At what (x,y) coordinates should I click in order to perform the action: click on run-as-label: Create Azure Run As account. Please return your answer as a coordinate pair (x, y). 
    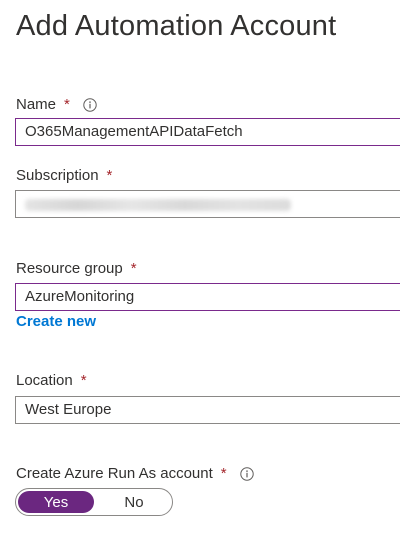
    Looking at the image, I should click on (114, 473).